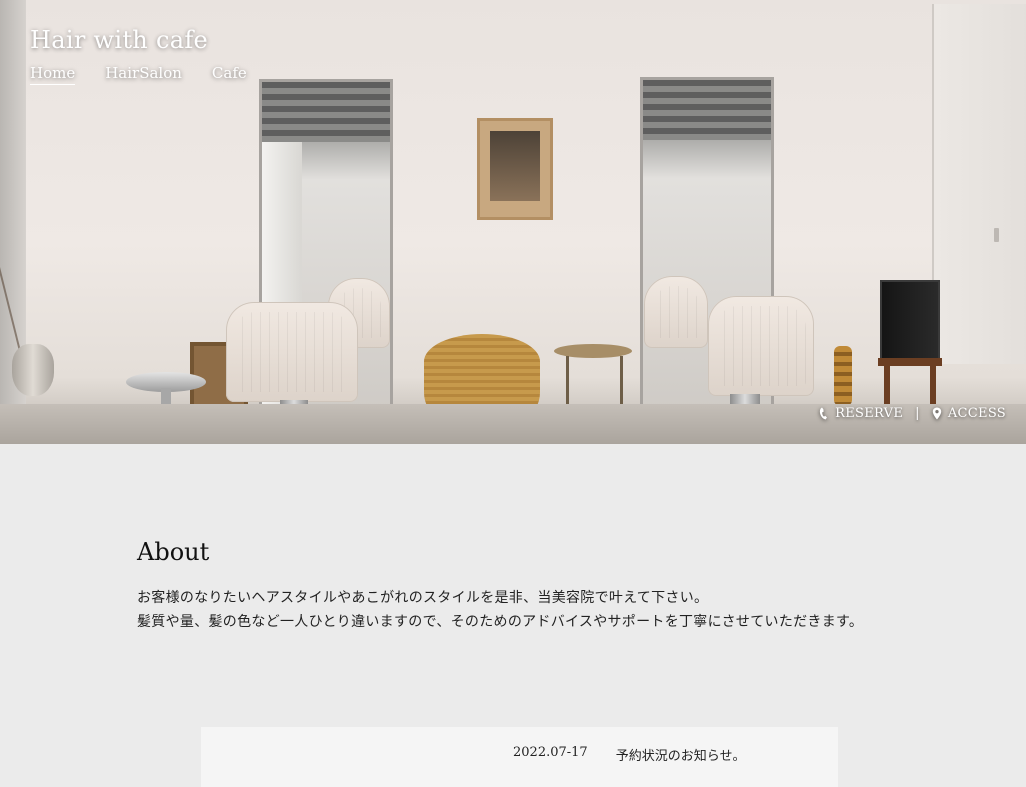 The width and height of the screenshot is (1026, 787). What do you see at coordinates (53, 74) in the screenshot?
I see `nav-home-link: Home` at bounding box center [53, 74].